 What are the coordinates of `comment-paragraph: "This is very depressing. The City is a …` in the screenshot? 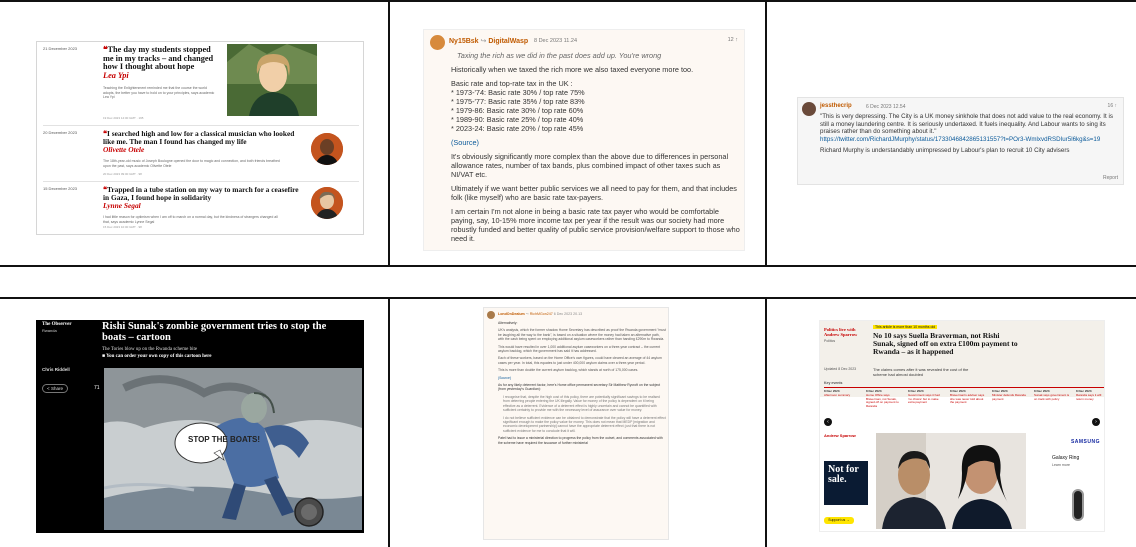 It's located at (966, 124).